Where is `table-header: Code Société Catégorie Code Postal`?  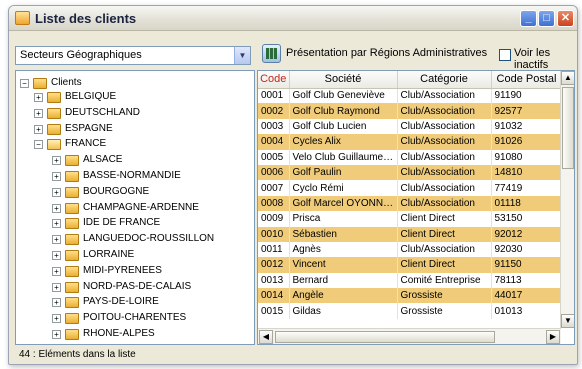
table-header: Code Société Catégorie Code Postal is located at coordinates (410, 80).